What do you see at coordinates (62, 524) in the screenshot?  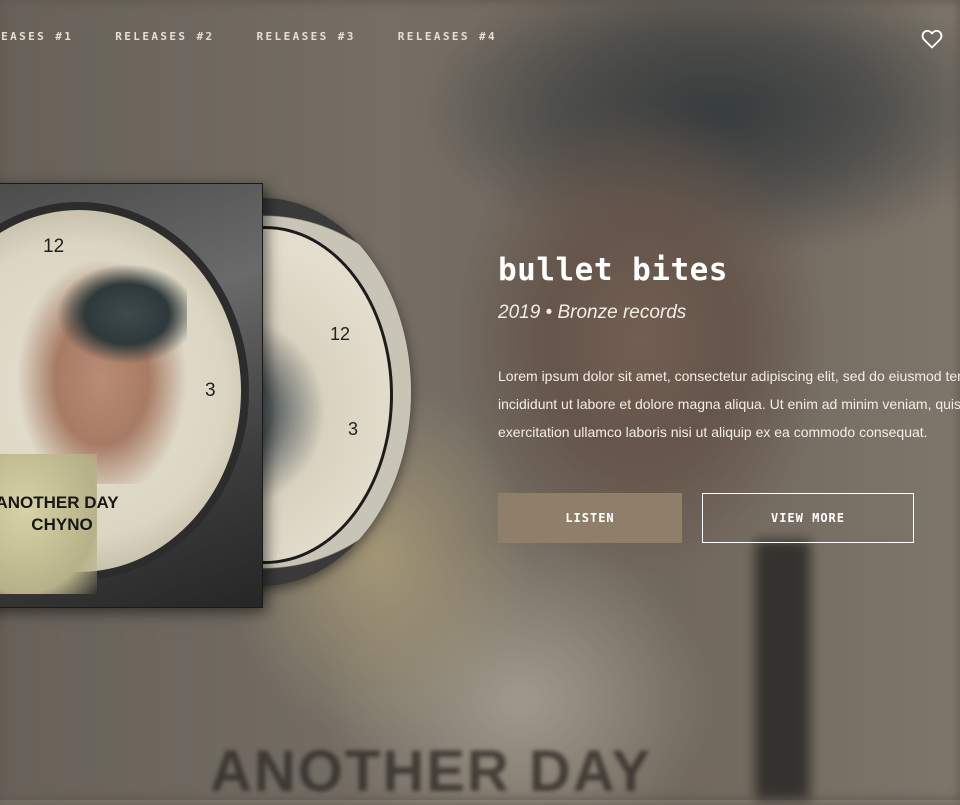 I see `cover-title-line-2: CHYNO` at bounding box center [62, 524].